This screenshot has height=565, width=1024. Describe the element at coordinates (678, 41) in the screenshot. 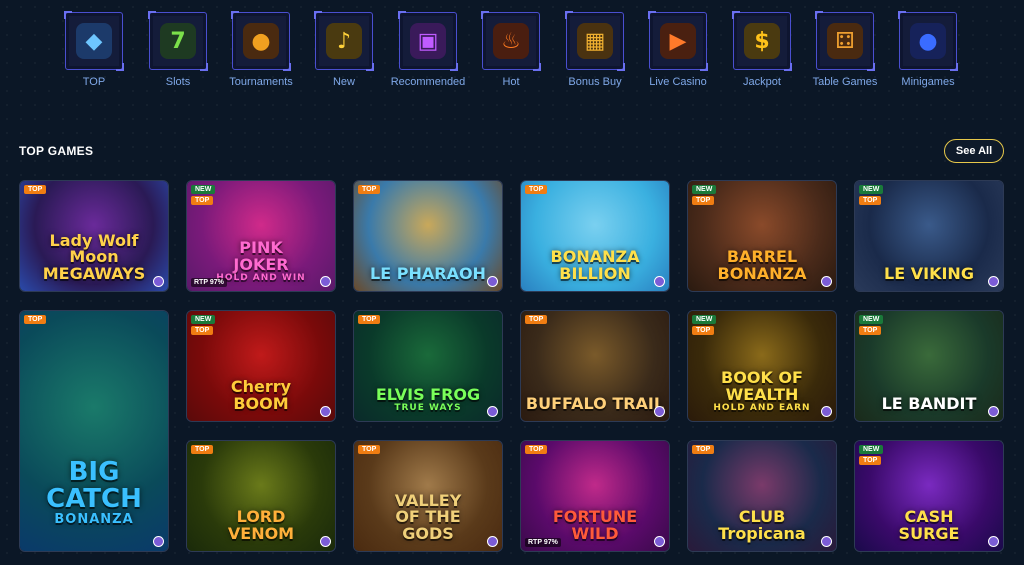

I see `play-icon: ▶` at that location.